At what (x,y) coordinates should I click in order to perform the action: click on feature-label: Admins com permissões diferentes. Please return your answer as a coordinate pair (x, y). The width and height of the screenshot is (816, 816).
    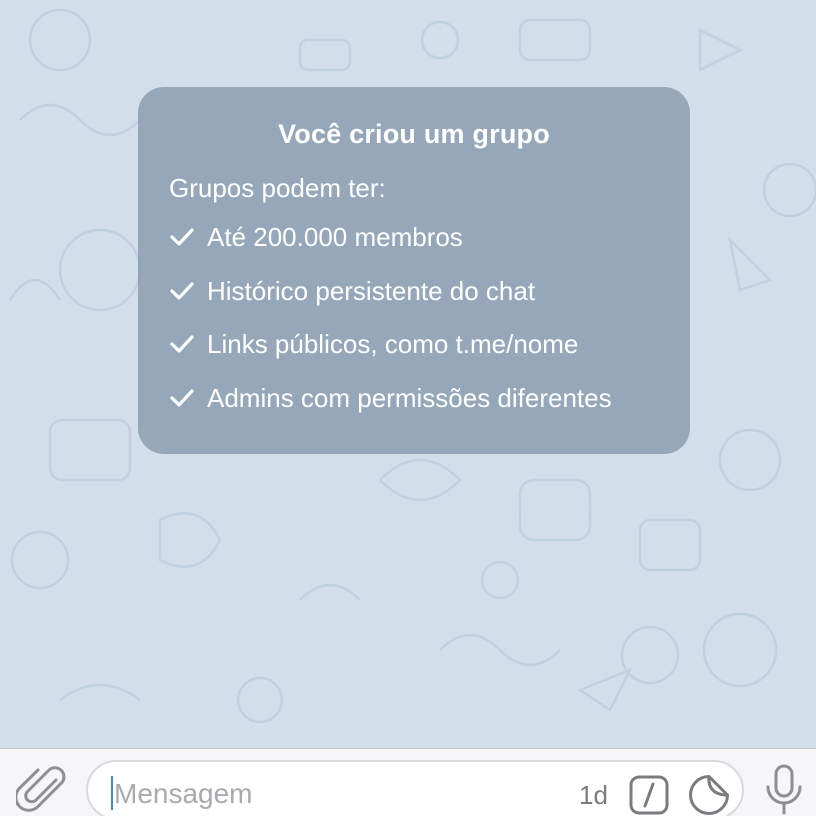
    Looking at the image, I should click on (409, 397).